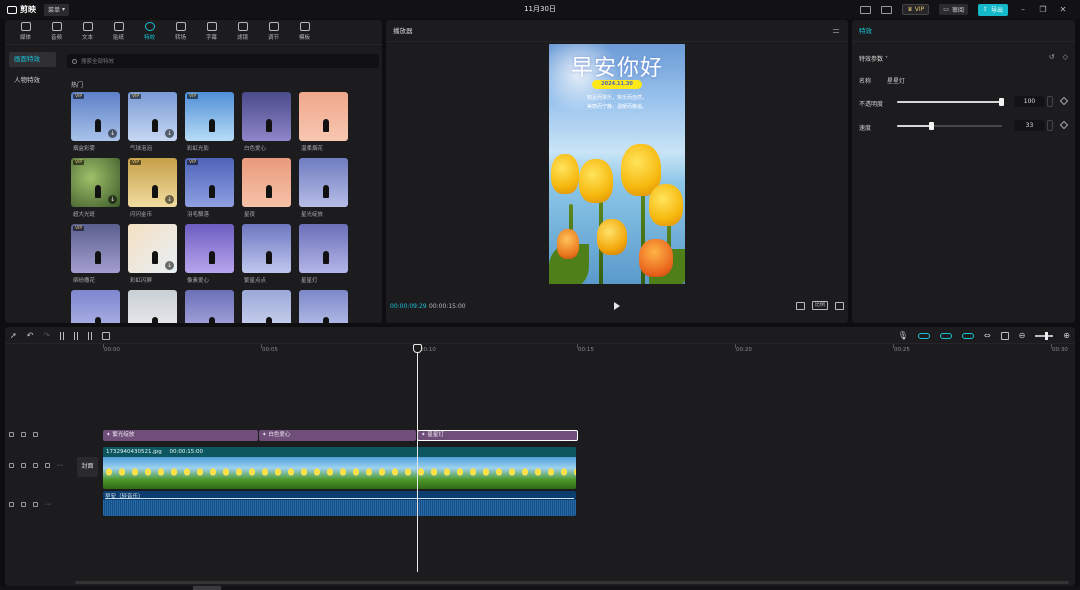 This screenshot has width=1080, height=590. Describe the element at coordinates (417, 348) in the screenshot. I see `playhead-handle` at that location.